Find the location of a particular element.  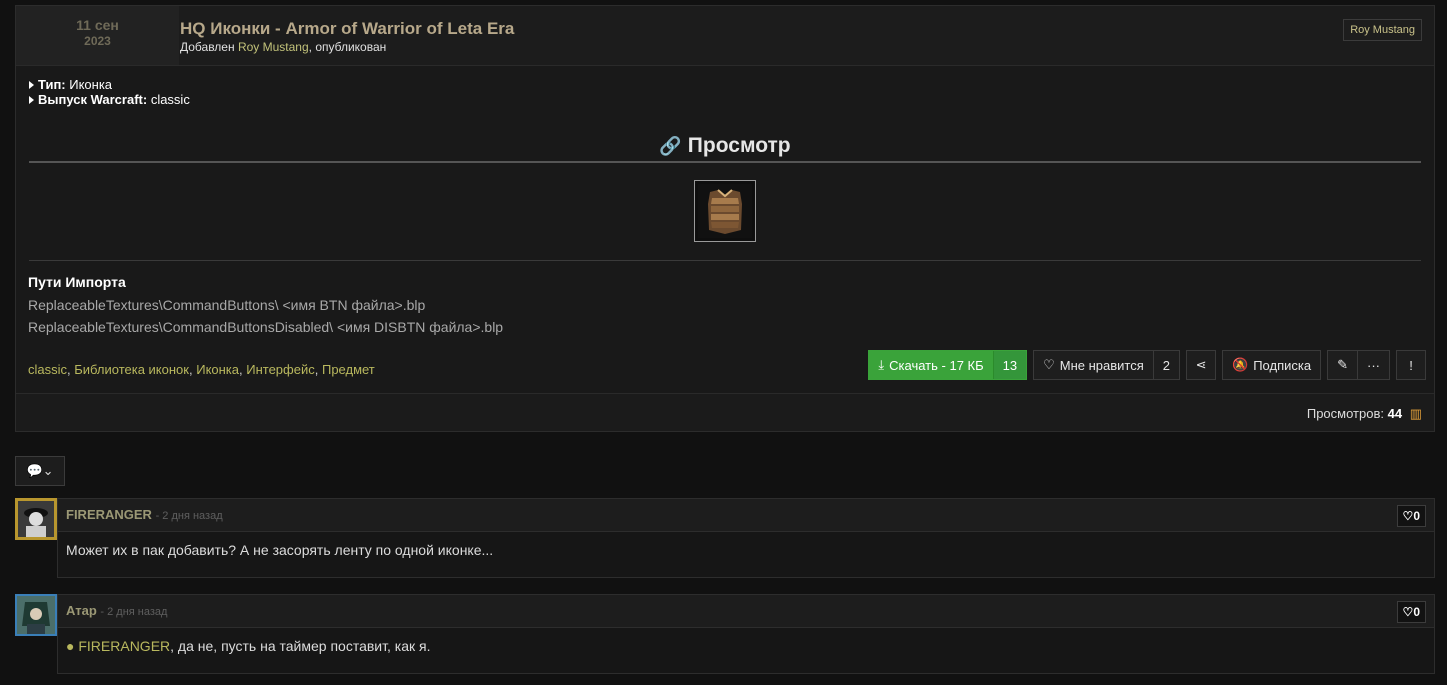

comment-author-name: Атар is located at coordinates (81, 610).